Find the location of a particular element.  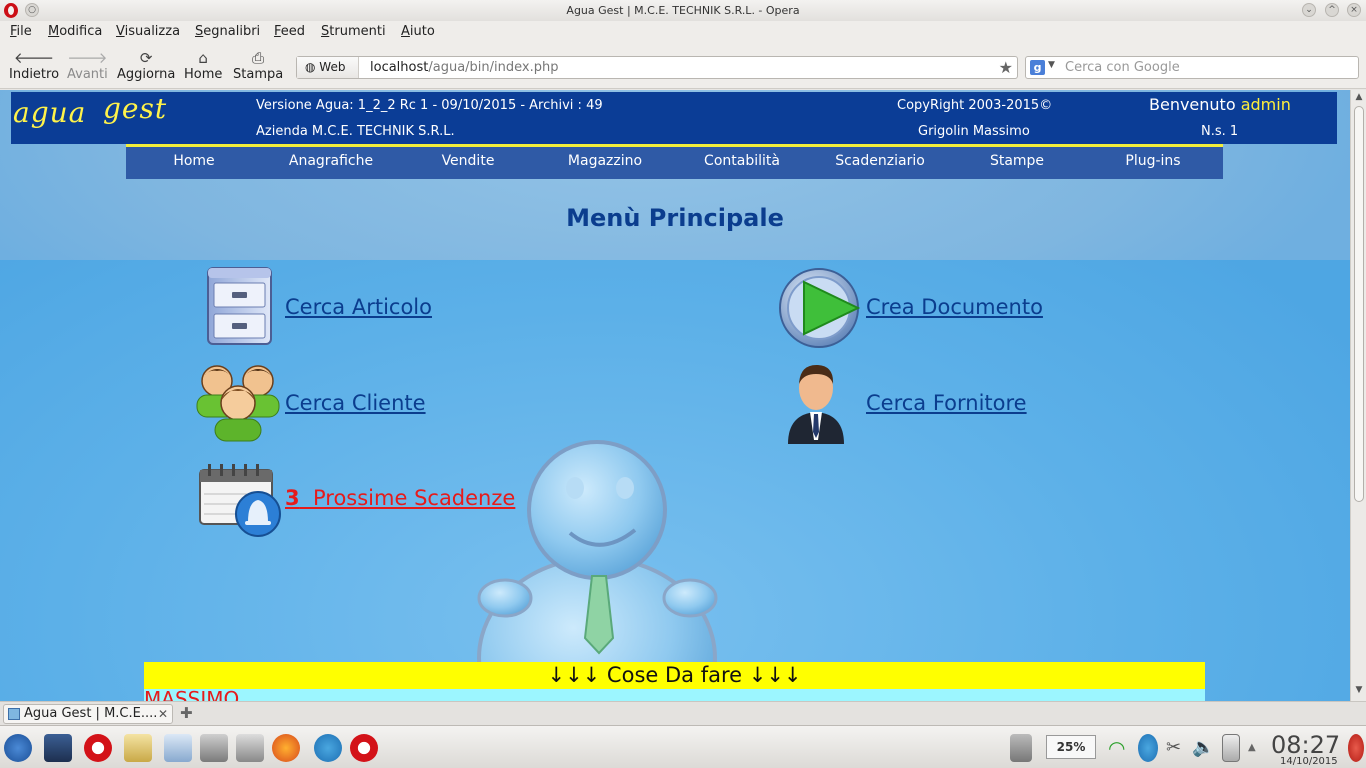

close-icon: × is located at coordinates (1354, 10).